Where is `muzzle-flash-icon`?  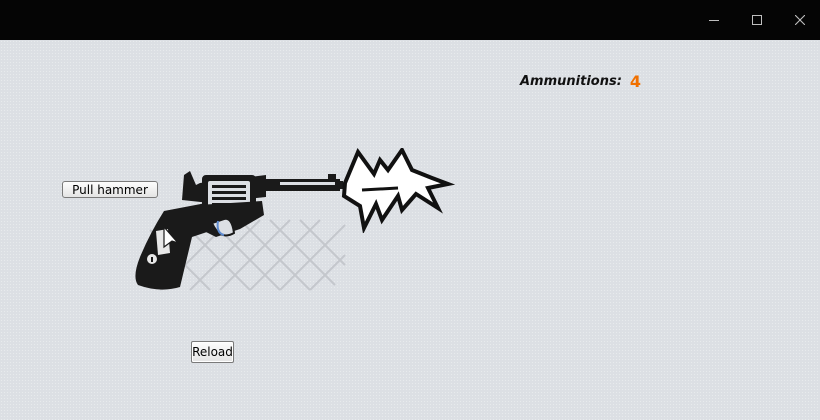 muzzle-flash-icon is located at coordinates (398, 190).